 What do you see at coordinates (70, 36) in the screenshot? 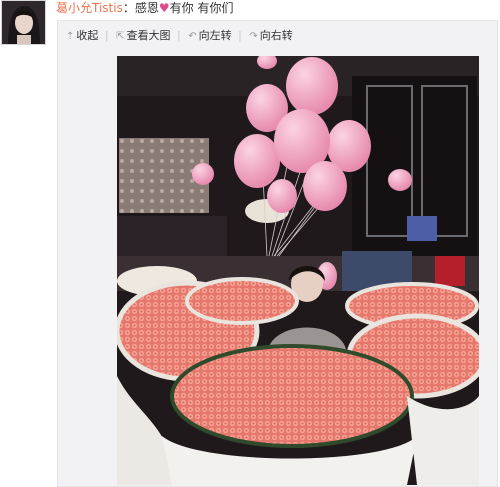
I see `arrow-up-icon: ⇡` at bounding box center [70, 36].